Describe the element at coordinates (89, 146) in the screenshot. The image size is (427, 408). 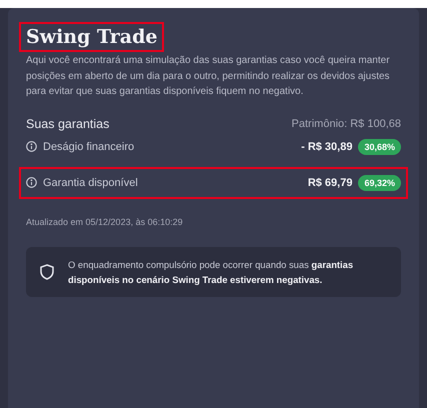
I see `row-label: Deságio financeiro` at that location.